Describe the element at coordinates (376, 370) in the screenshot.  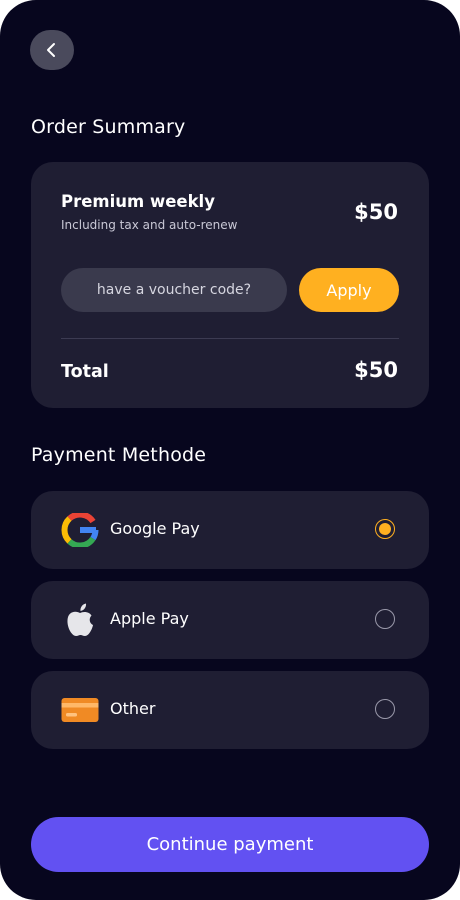
I see `total-value: $50` at that location.